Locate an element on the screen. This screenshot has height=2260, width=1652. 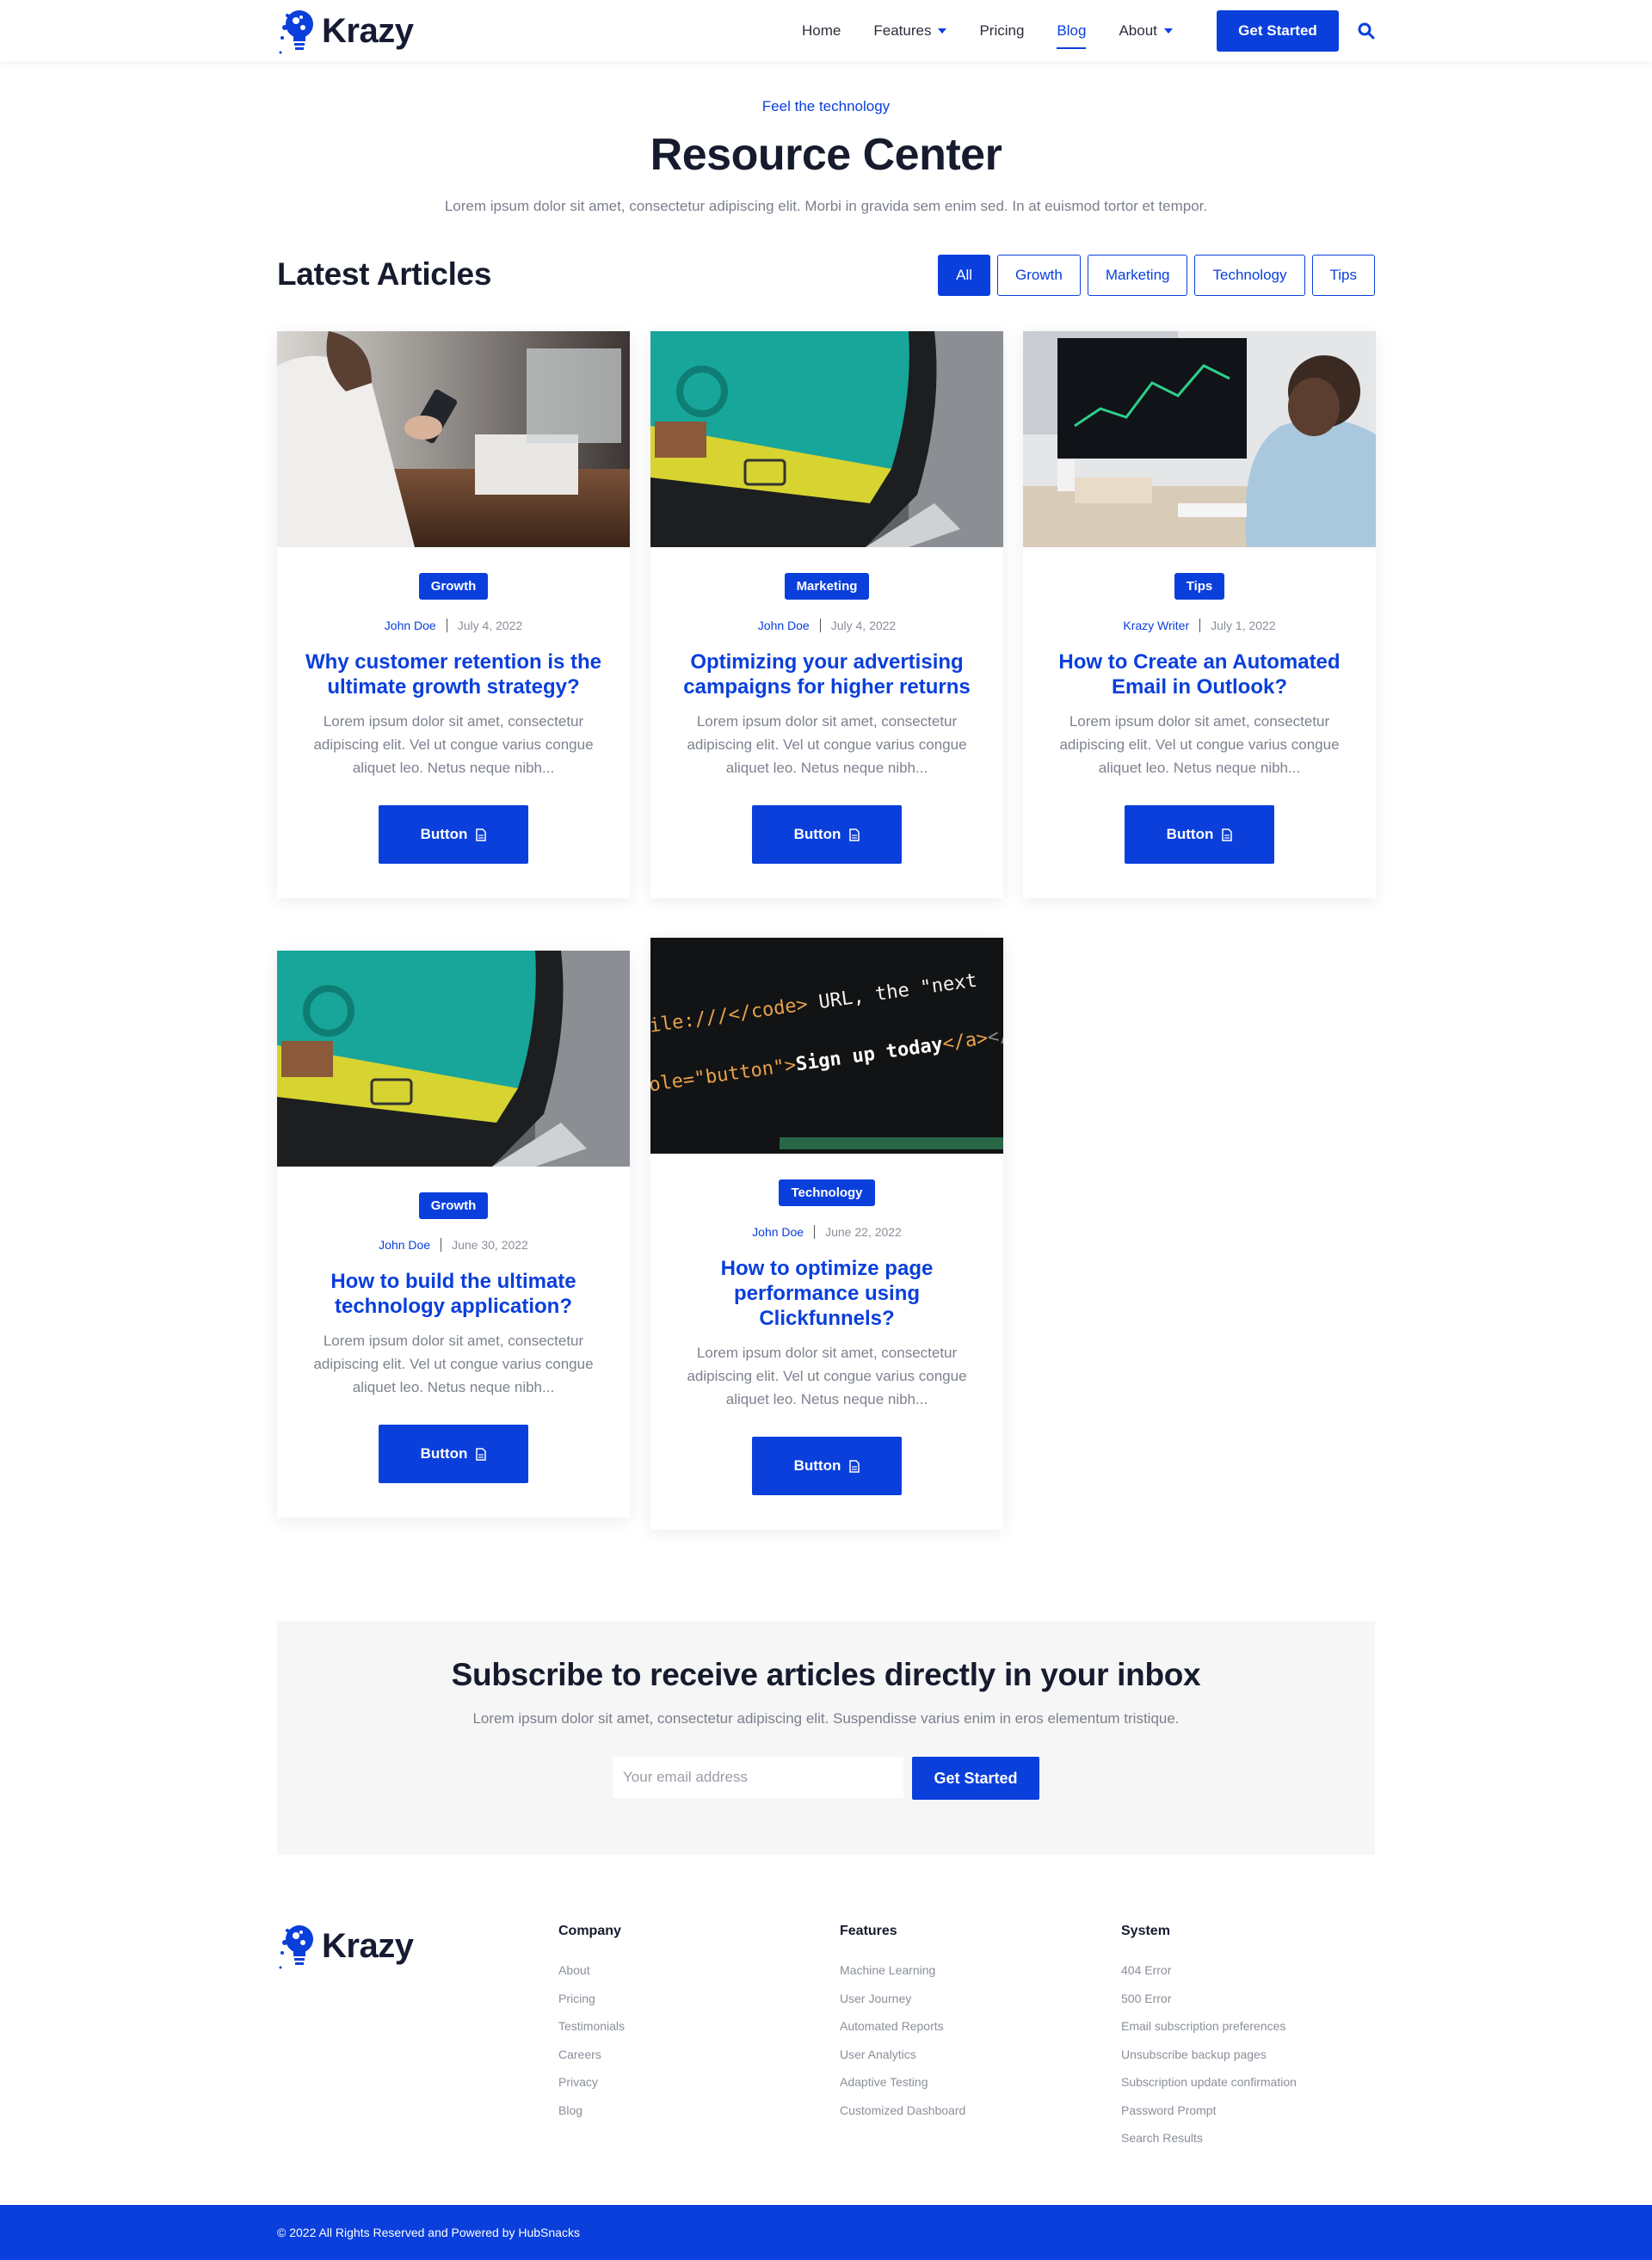
footer-link-email-preferences: Email subscription preferences is located at coordinates (1209, 2027).